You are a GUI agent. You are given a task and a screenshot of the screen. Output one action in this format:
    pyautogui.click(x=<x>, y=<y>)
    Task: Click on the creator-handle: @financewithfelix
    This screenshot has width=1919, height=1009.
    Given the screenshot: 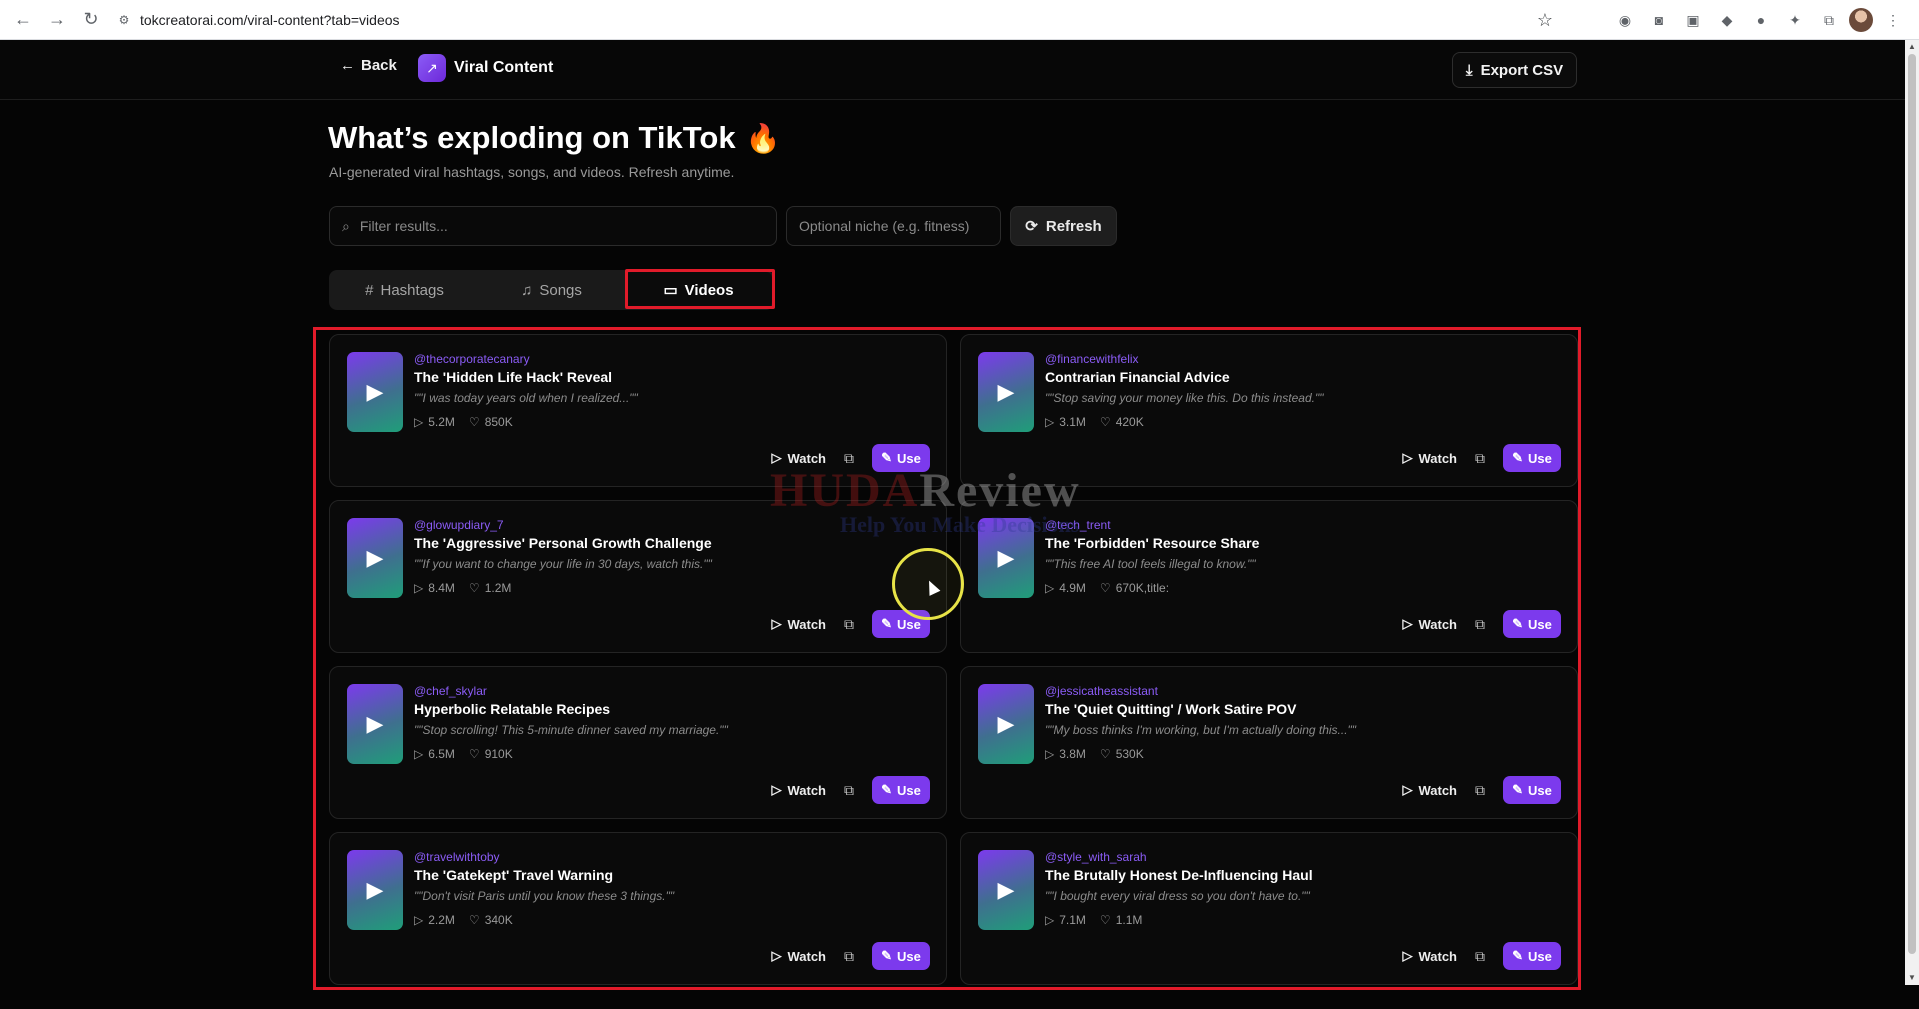 What is the action you would take?
    pyautogui.click(x=1092, y=359)
    